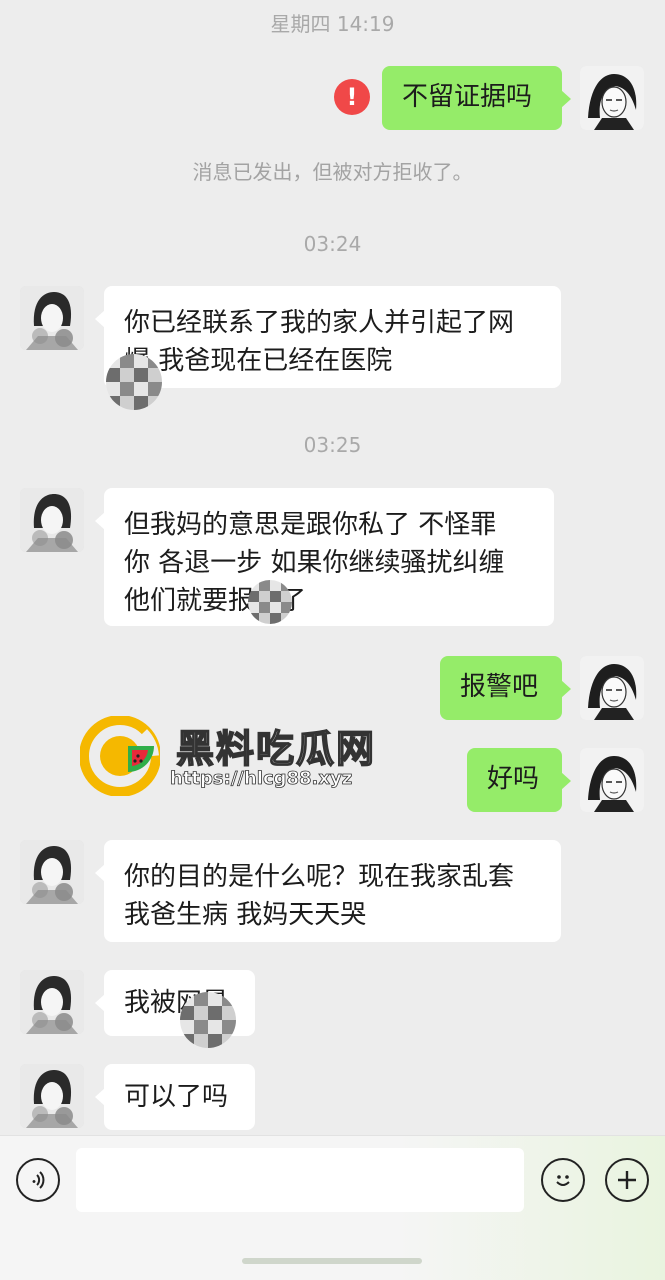 The width and height of the screenshot is (665, 1280). I want to click on message-bubble-outgoing: 报警吧, so click(505, 688).